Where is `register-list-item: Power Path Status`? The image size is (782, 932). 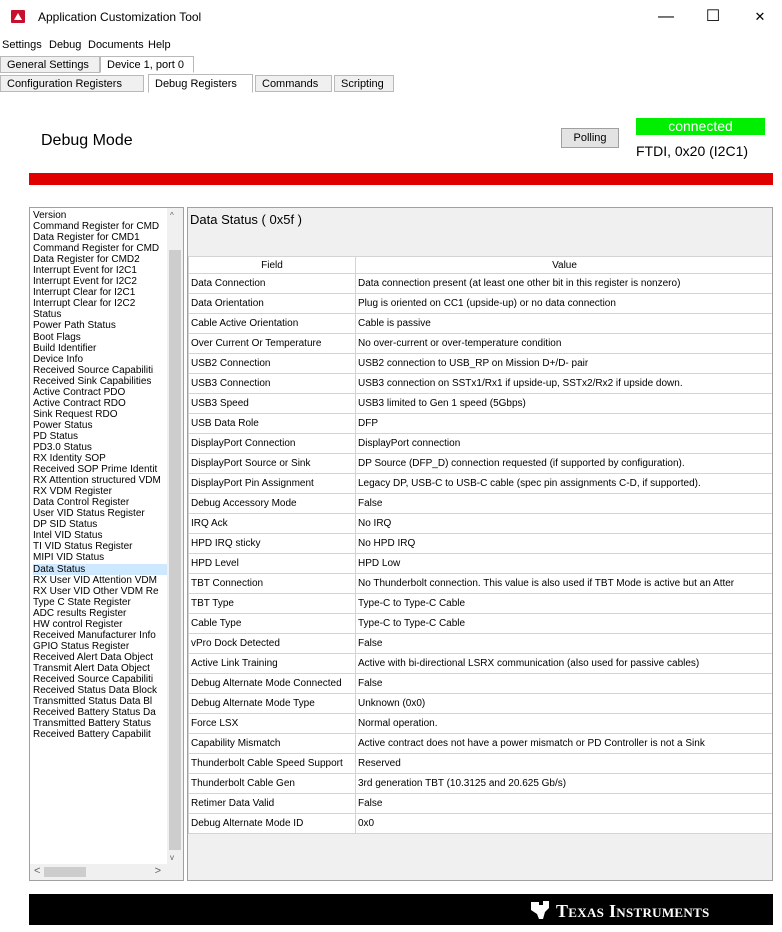 register-list-item: Power Path Status is located at coordinates (100, 325).